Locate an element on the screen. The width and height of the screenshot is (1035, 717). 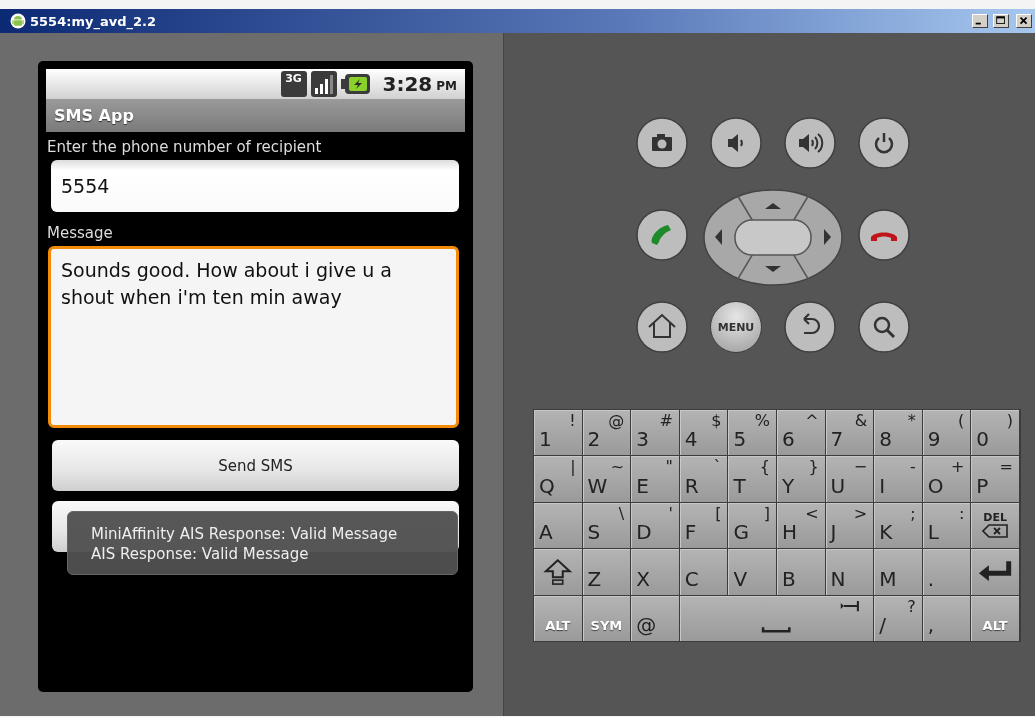
keyboard-key: 5 % is located at coordinates (752, 433).